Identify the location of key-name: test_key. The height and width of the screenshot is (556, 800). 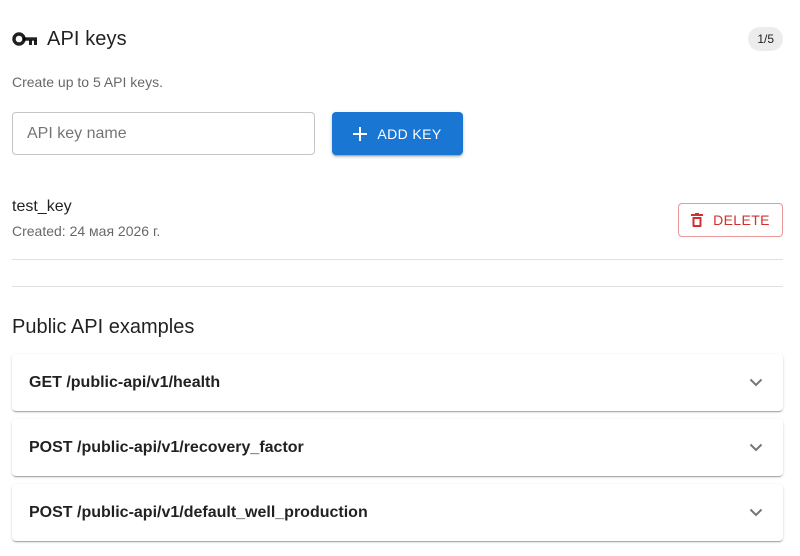
(42, 206).